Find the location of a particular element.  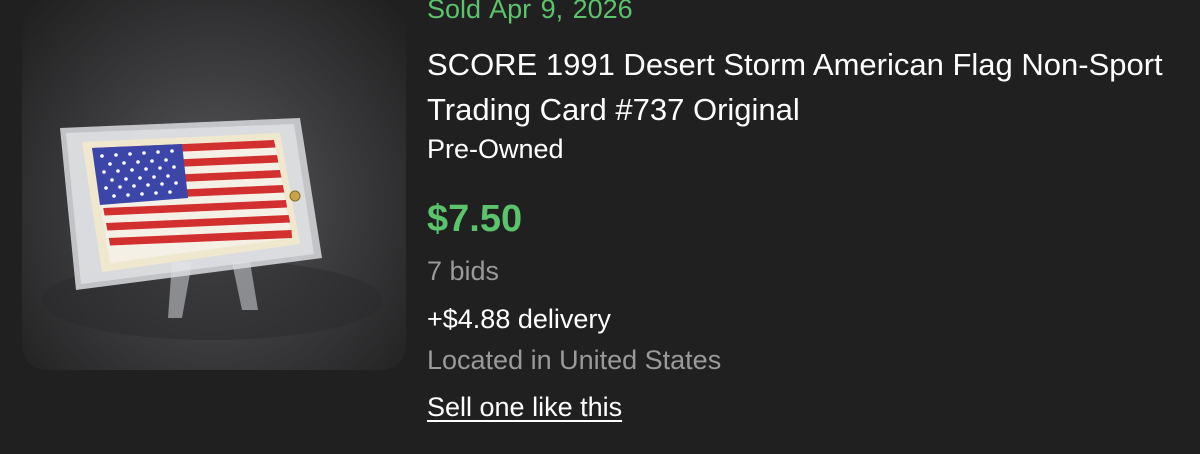

delivery-cost: +$4.88 delivery is located at coordinates (519, 319).